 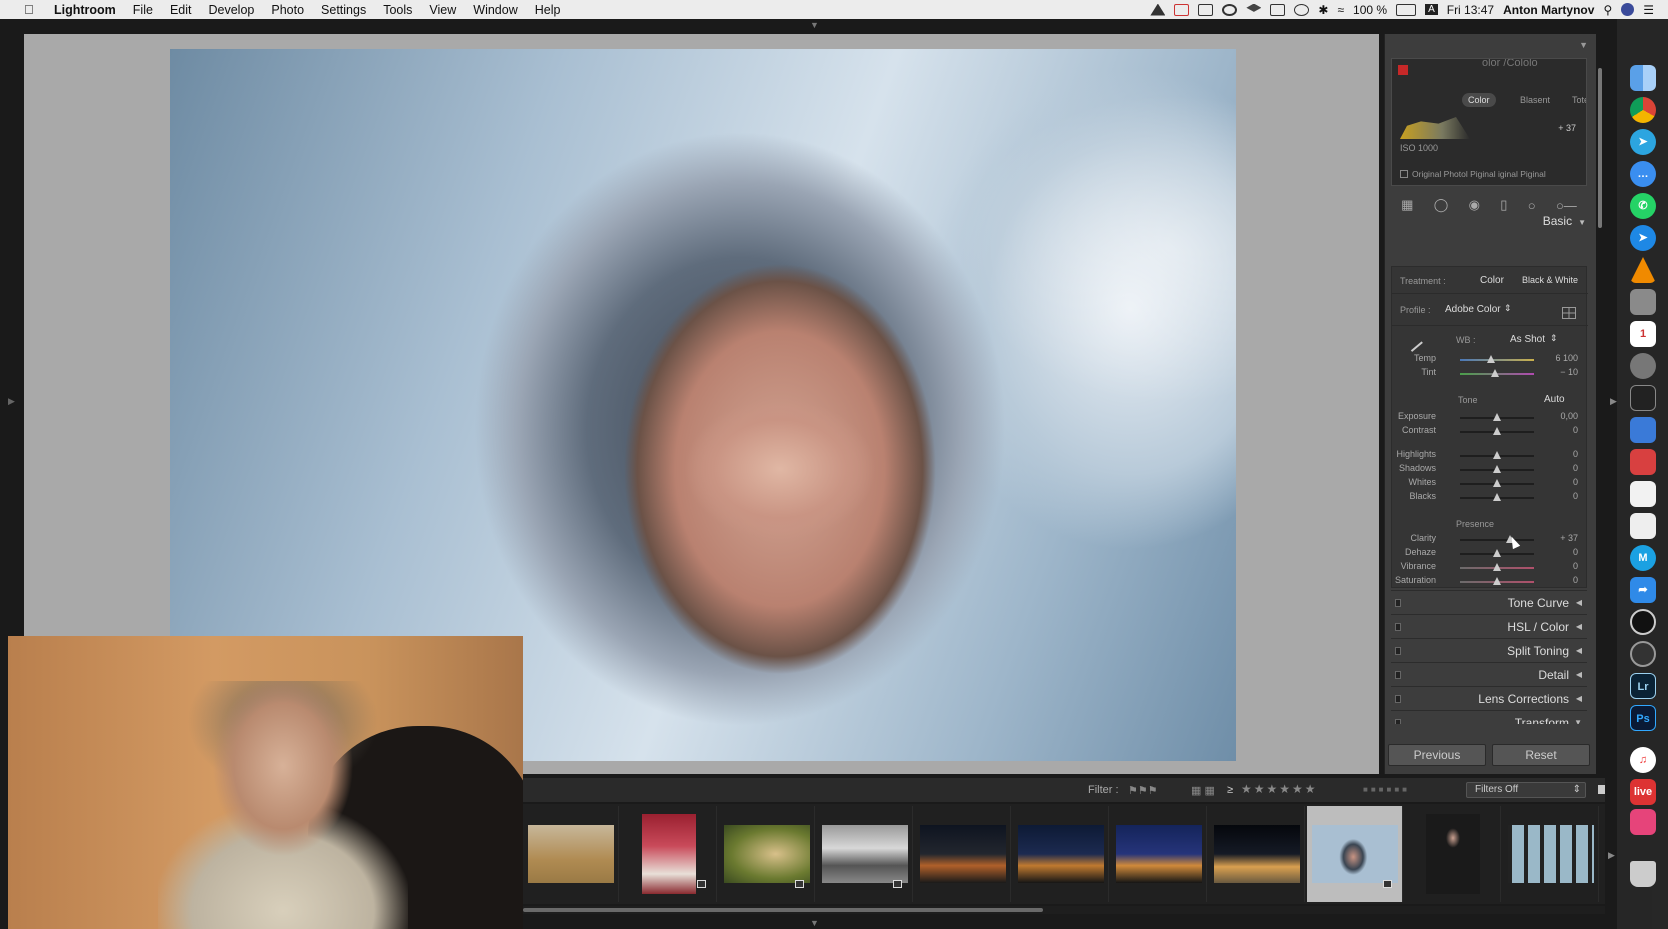 What do you see at coordinates (1407, 205) in the screenshot?
I see `crop-overlay-icon: ▦` at bounding box center [1407, 205].